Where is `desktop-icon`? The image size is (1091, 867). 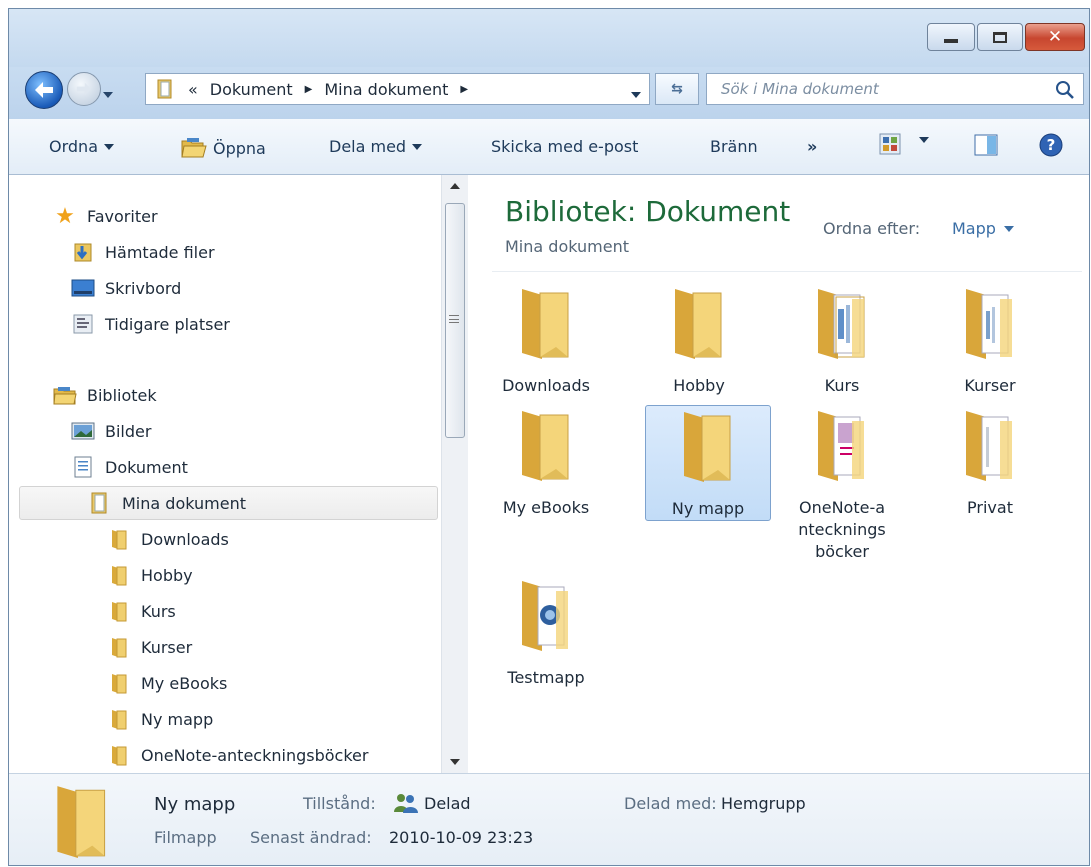
desktop-icon is located at coordinates (83, 288).